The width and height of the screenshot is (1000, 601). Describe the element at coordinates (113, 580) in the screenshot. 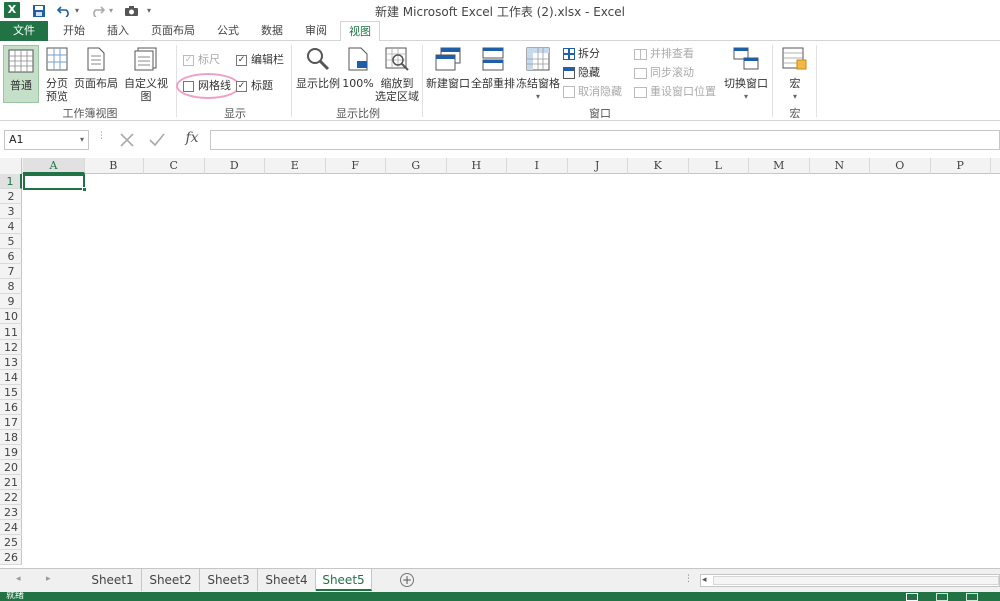

I see `sheet-tab: Sheet1` at that location.